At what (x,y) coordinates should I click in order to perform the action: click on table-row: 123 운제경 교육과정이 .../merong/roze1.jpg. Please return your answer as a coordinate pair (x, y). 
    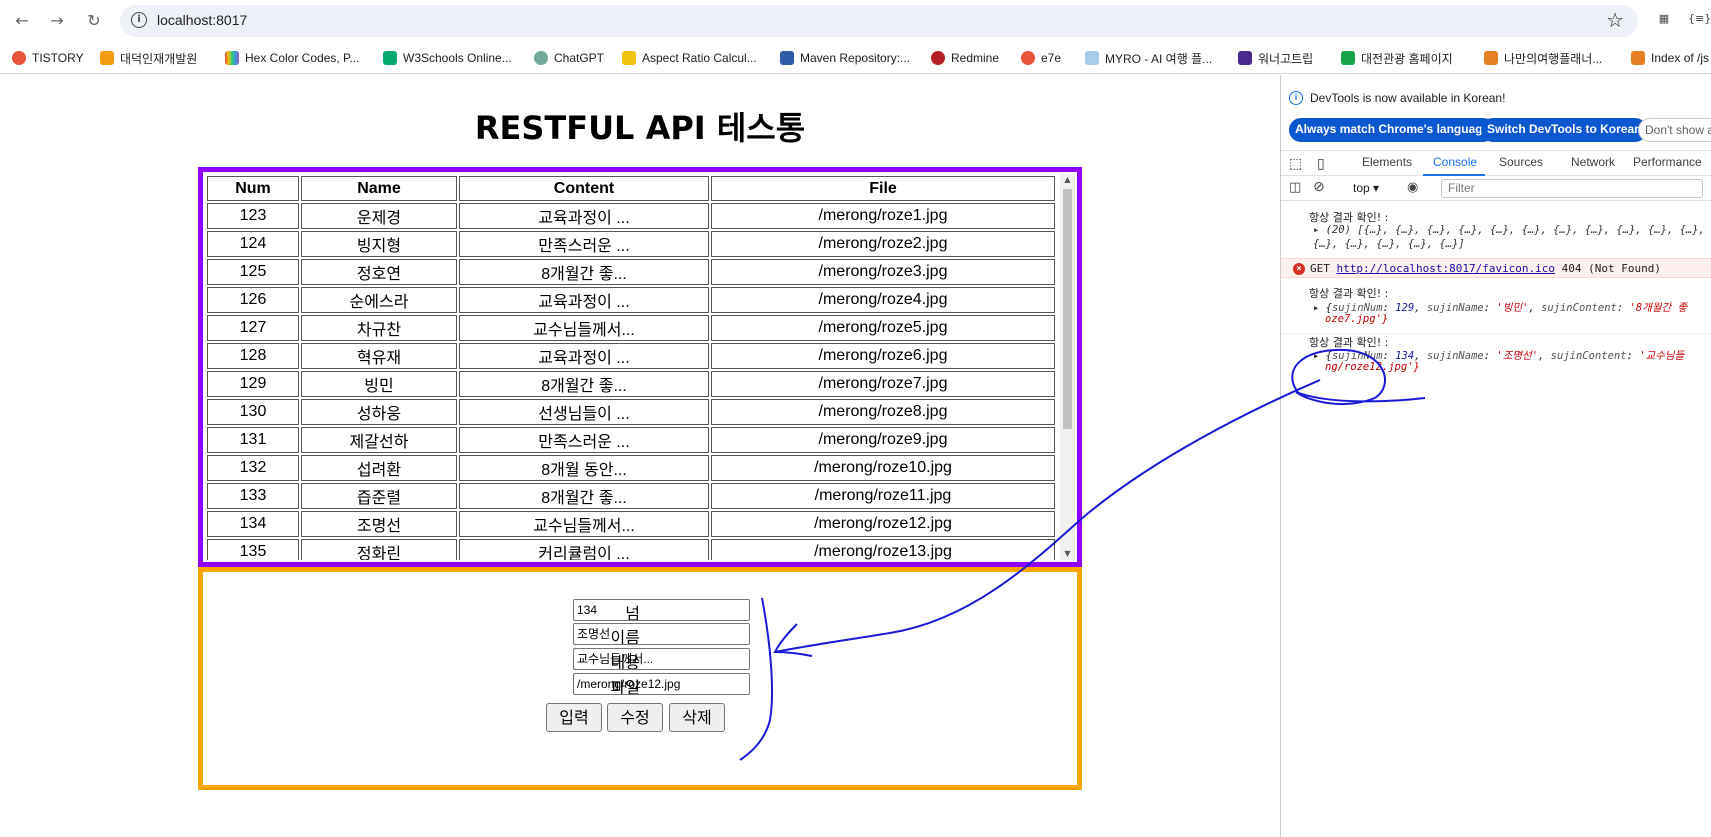
    Looking at the image, I should click on (631, 216).